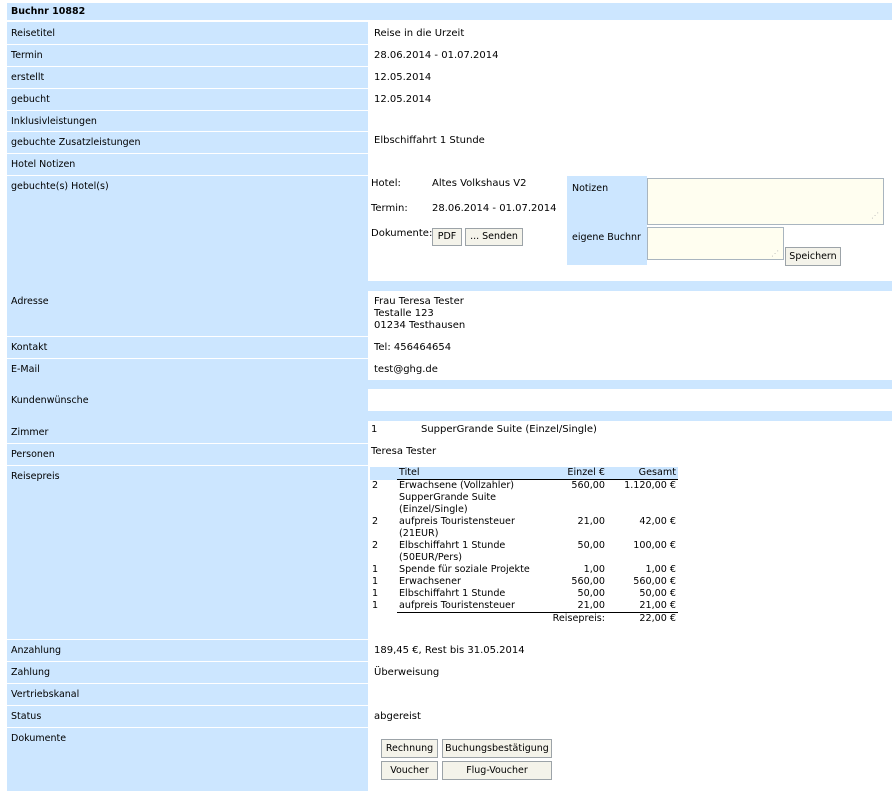  Describe the element at coordinates (715, 243) in the screenshot. I see `eigene-buchnr-input` at that location.